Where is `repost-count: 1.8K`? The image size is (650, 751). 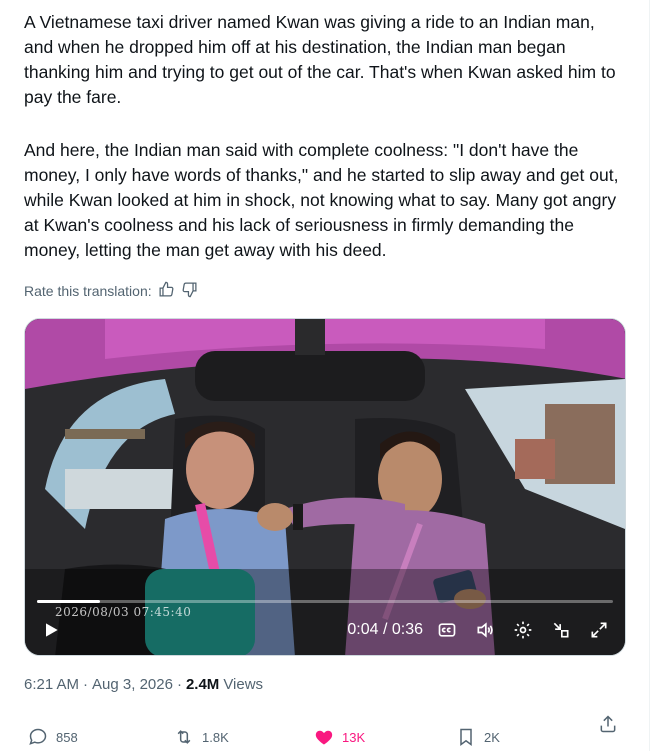 repost-count: 1.8K is located at coordinates (215, 737).